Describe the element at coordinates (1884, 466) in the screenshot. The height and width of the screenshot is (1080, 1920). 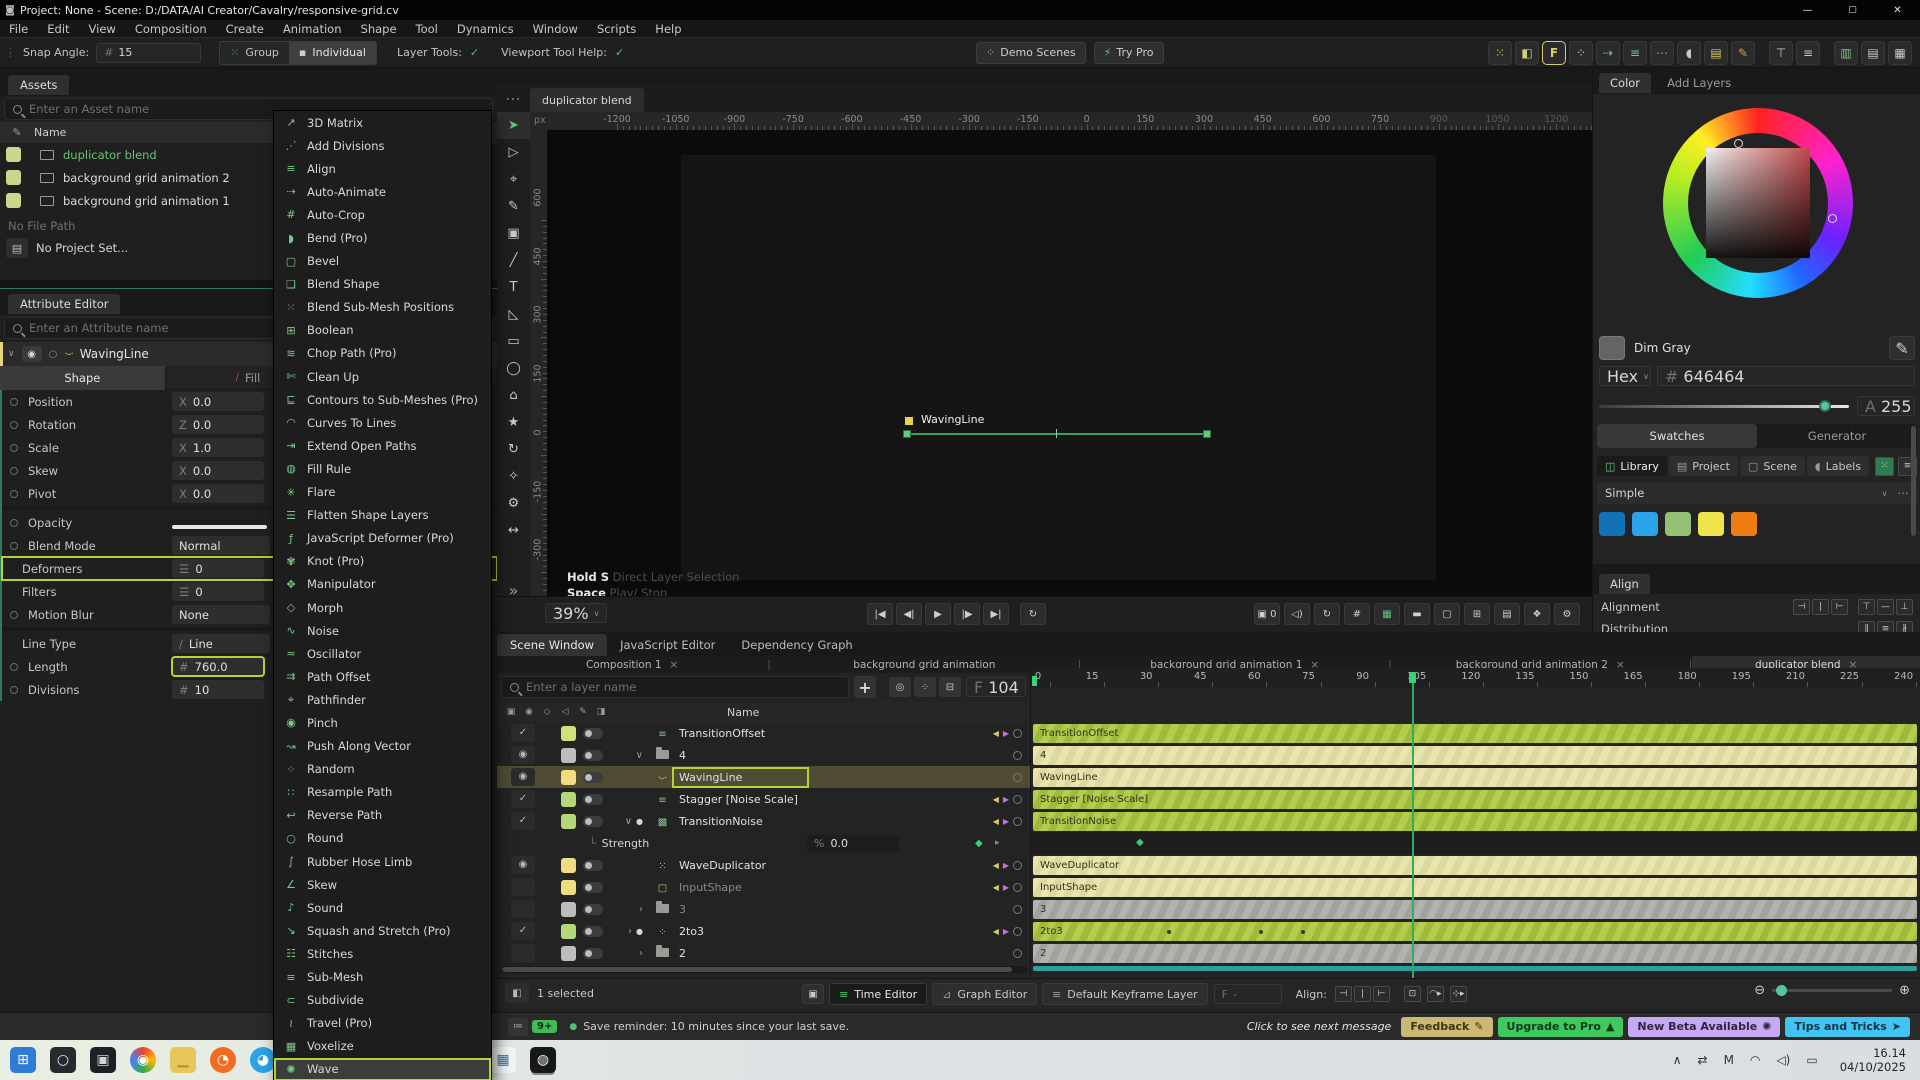
I see `grid-view-icon: ⁙` at that location.